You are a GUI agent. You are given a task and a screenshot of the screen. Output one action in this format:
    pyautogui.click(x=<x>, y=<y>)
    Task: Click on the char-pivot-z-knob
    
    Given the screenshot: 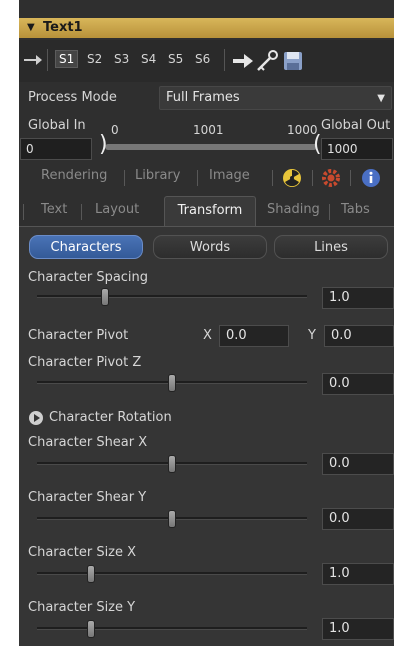 What is the action you would take?
    pyautogui.click(x=172, y=383)
    